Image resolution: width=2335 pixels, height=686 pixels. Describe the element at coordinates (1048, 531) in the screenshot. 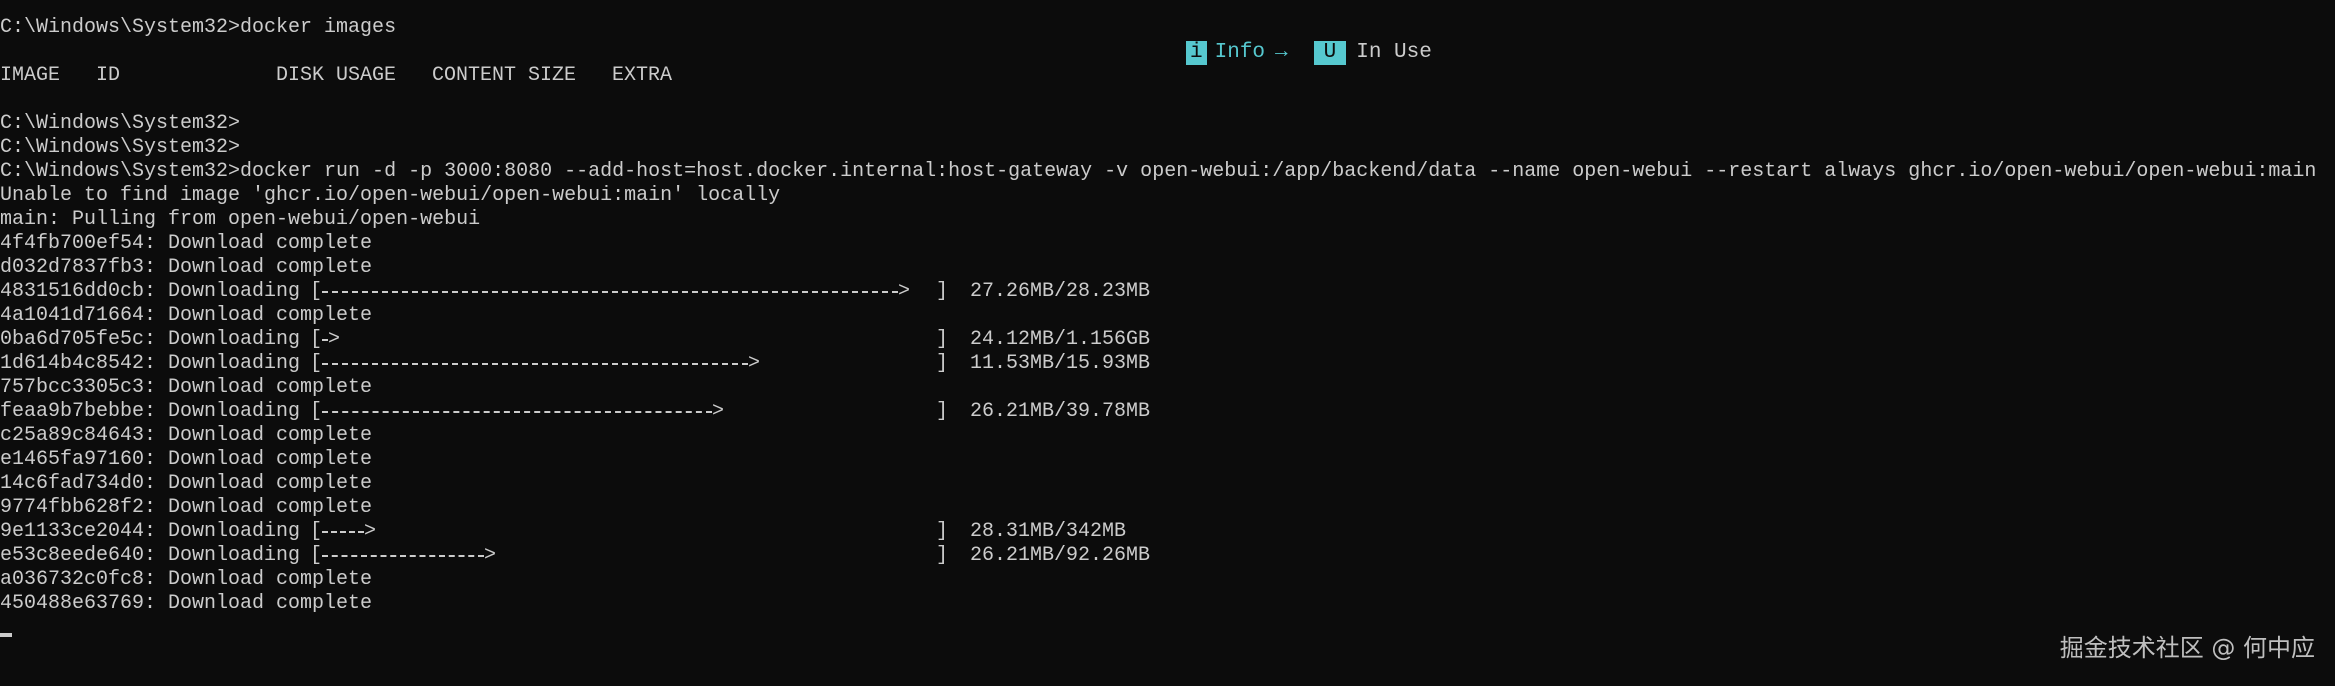

I see `download-size: 28.31MB/342MB` at that location.